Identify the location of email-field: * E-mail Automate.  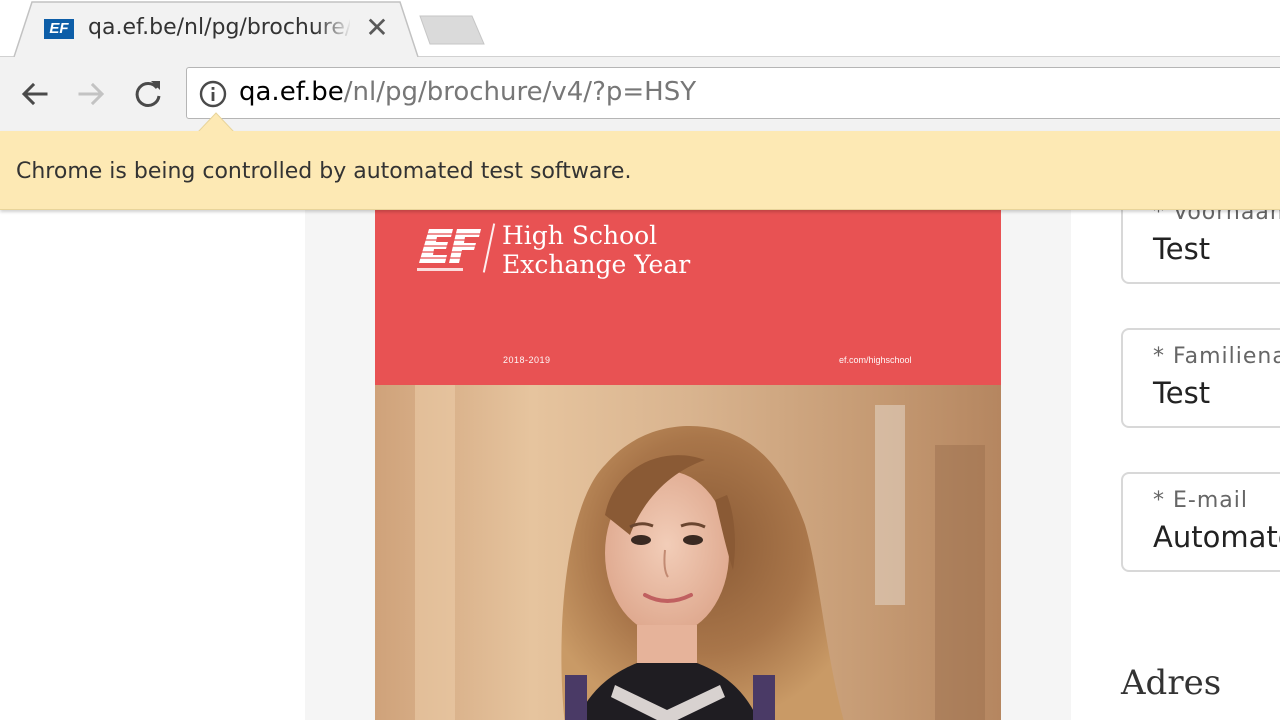
(1200, 522).